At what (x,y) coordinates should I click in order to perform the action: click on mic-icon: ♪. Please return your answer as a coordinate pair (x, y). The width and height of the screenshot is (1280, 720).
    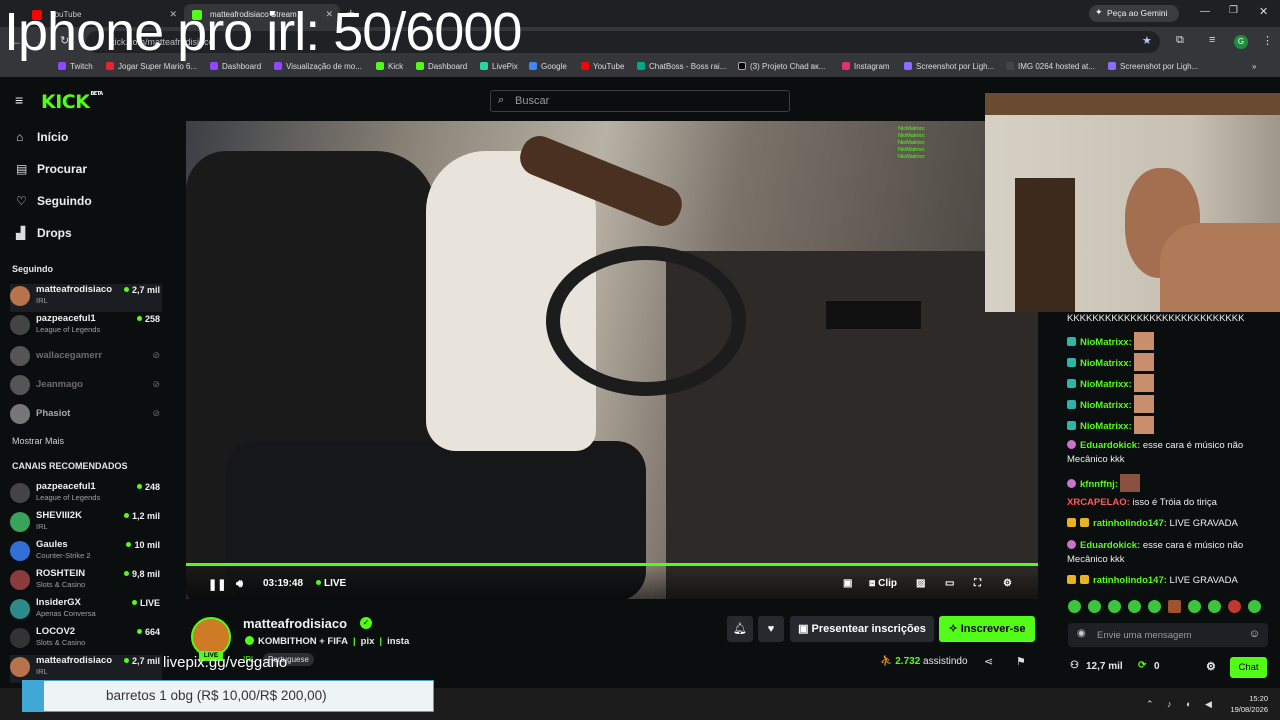
    Looking at the image, I should click on (1169, 704).